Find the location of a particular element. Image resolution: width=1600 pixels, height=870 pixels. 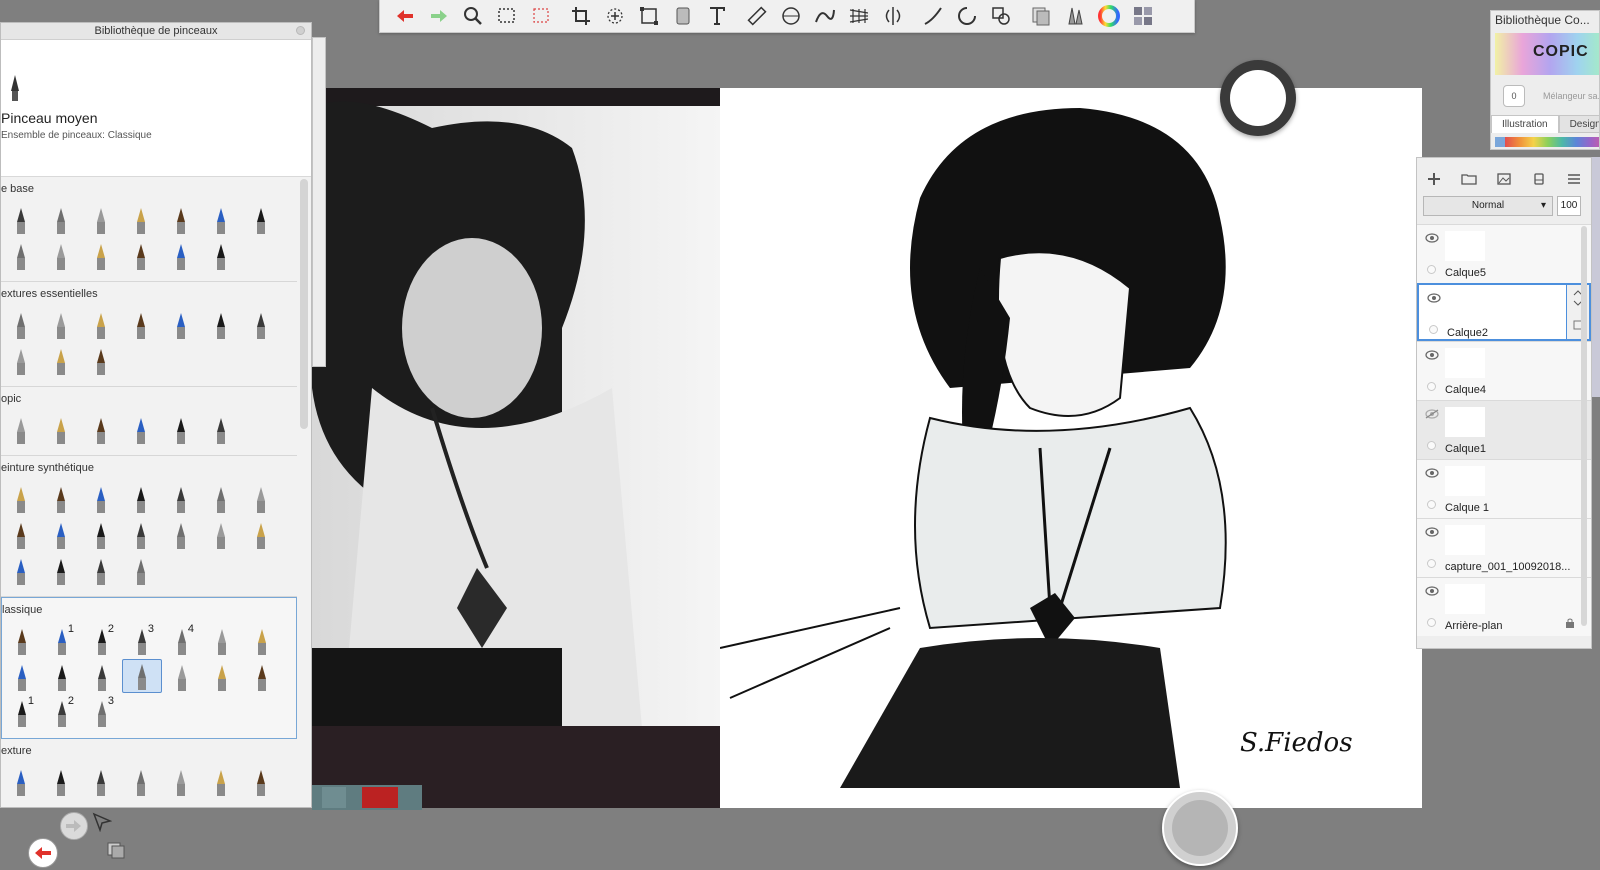

tab-illustration: Illustration is located at coordinates (1525, 124).